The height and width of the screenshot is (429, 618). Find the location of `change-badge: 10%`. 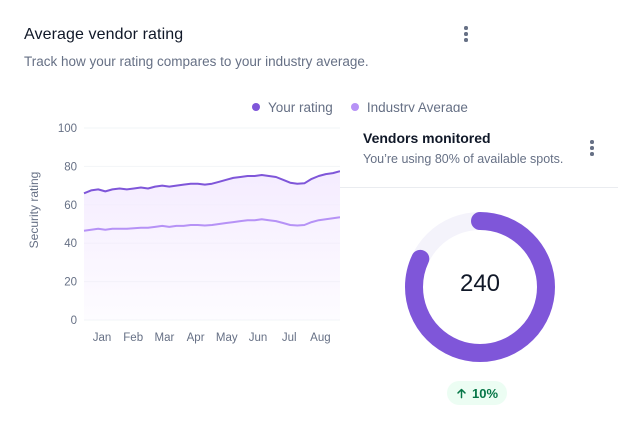

change-badge: 10% is located at coordinates (477, 393).